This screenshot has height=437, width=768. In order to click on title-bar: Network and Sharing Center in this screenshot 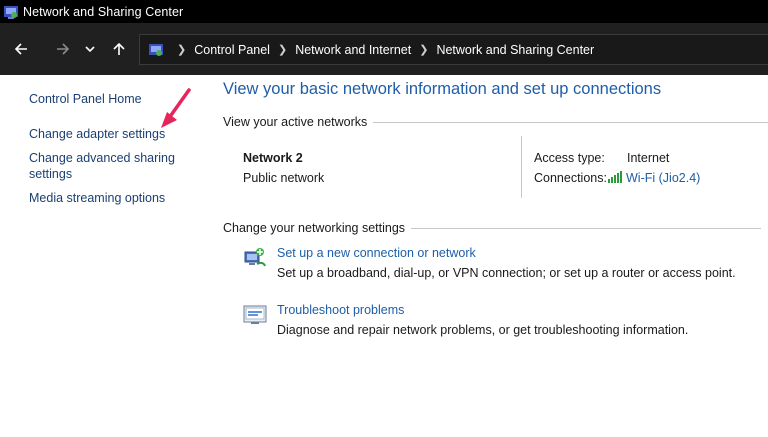, I will do `click(384, 11)`.